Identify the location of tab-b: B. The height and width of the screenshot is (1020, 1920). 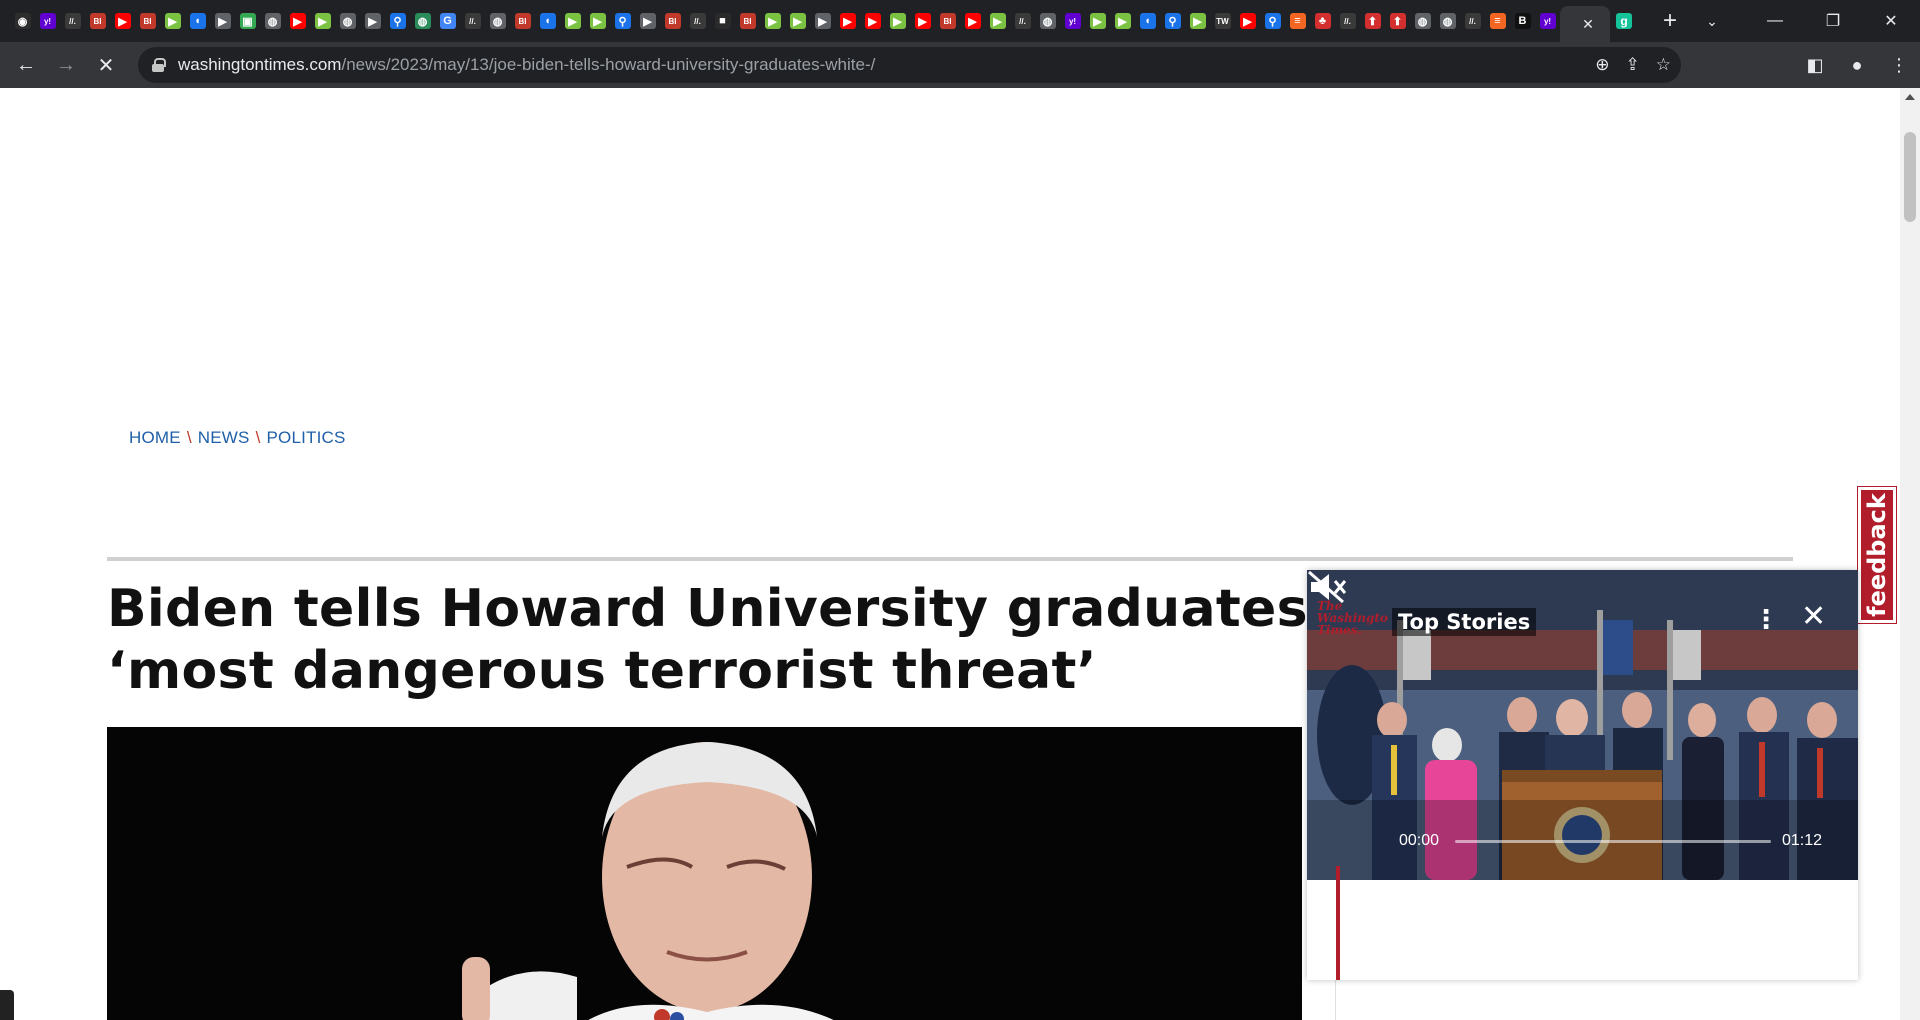
(1522, 21).